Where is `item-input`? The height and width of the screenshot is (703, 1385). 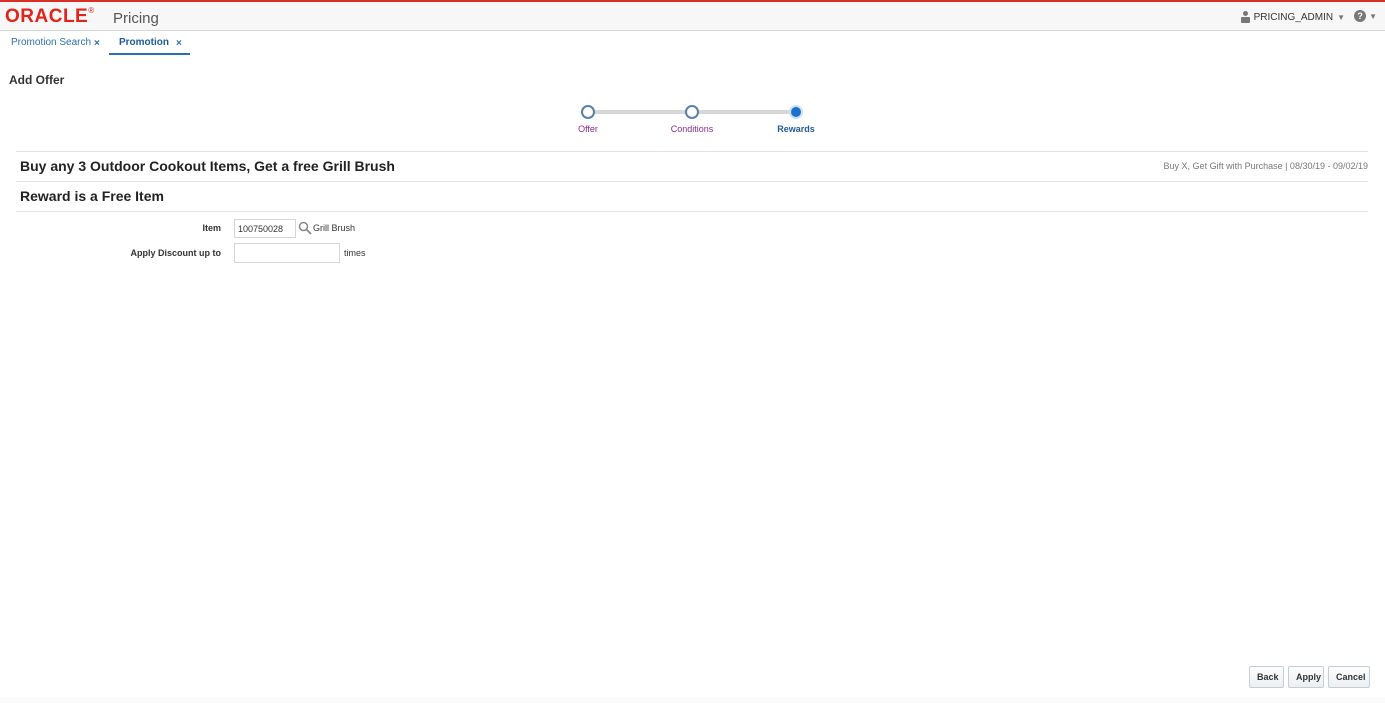 item-input is located at coordinates (265, 228).